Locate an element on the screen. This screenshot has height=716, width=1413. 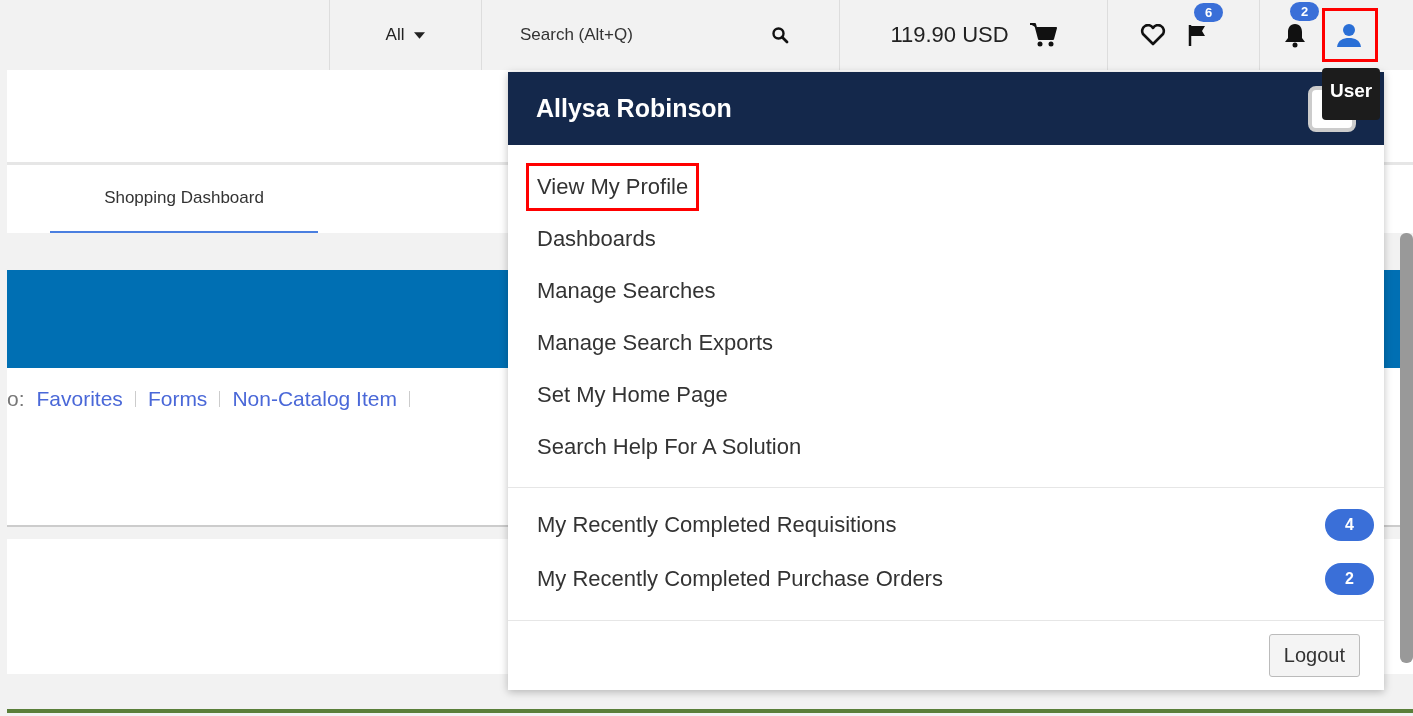
flag-count-badge: 6 is located at coordinates (1209, 12).